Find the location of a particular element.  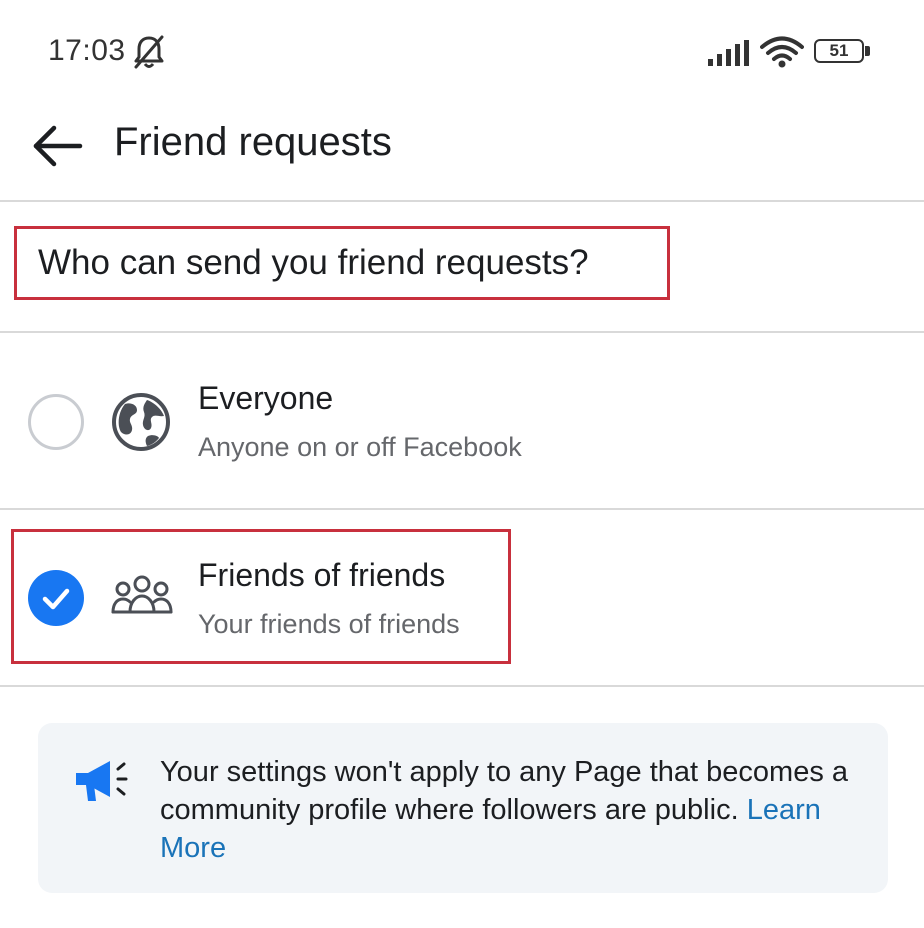

status-bar: 17:03 51 is located at coordinates (462, 50).